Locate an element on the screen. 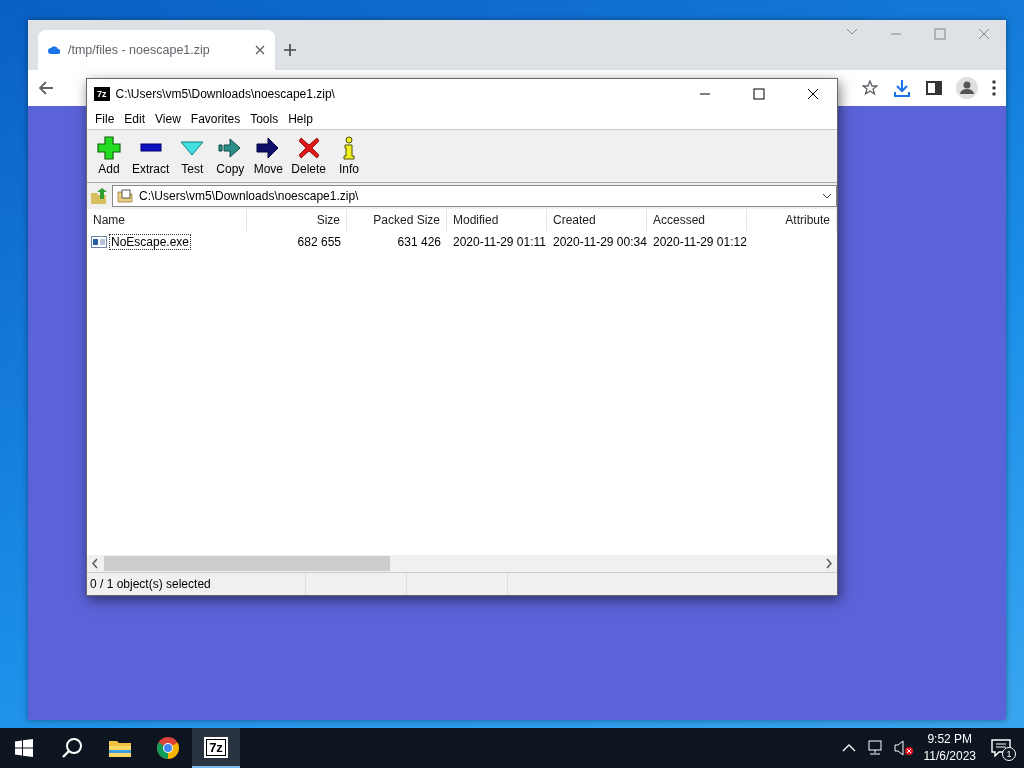  toolbar-button: Info is located at coordinates (349, 156).